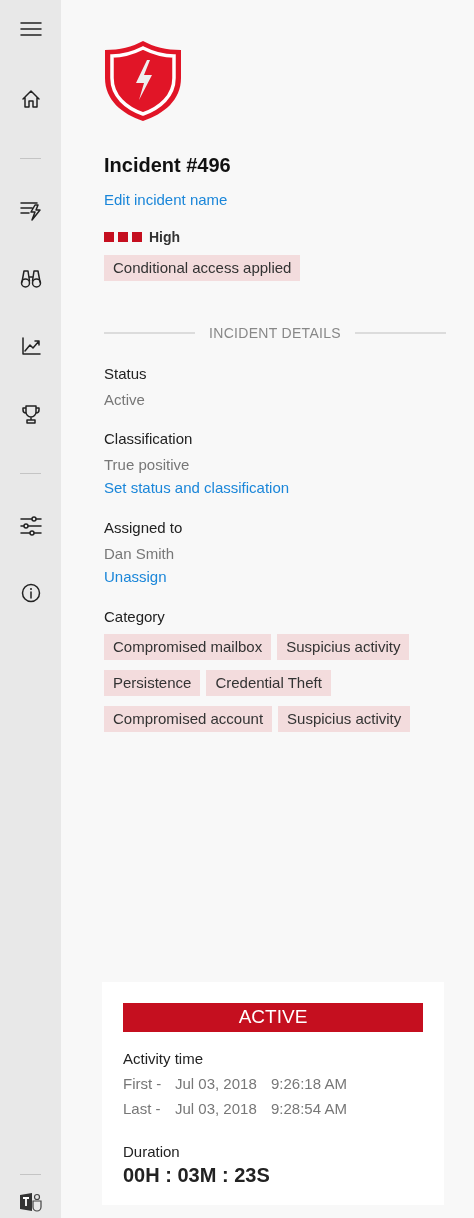 The width and height of the screenshot is (474, 1218). Describe the element at coordinates (143, 81) in the screenshot. I see `shield-lightning-icon` at that location.